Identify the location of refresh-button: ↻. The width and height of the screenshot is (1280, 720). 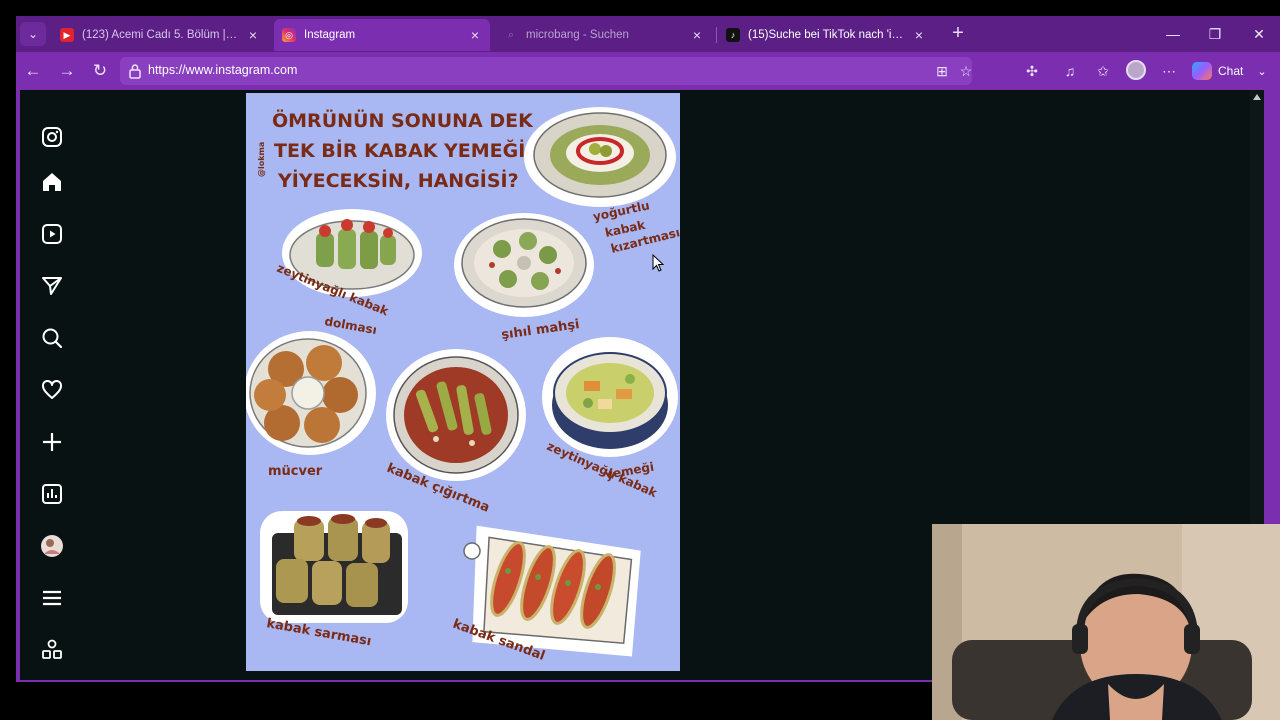
(100, 71).